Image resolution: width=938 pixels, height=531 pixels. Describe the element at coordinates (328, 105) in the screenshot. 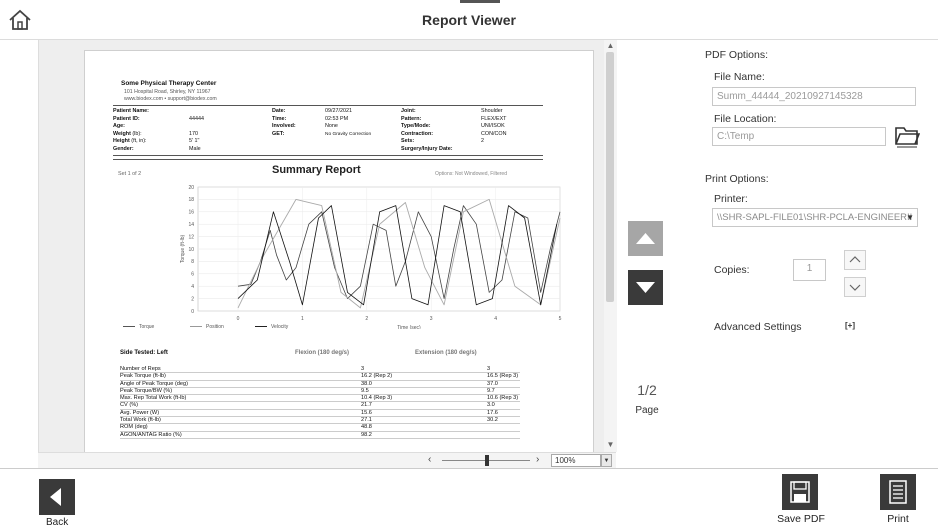

I see `header-divider` at that location.